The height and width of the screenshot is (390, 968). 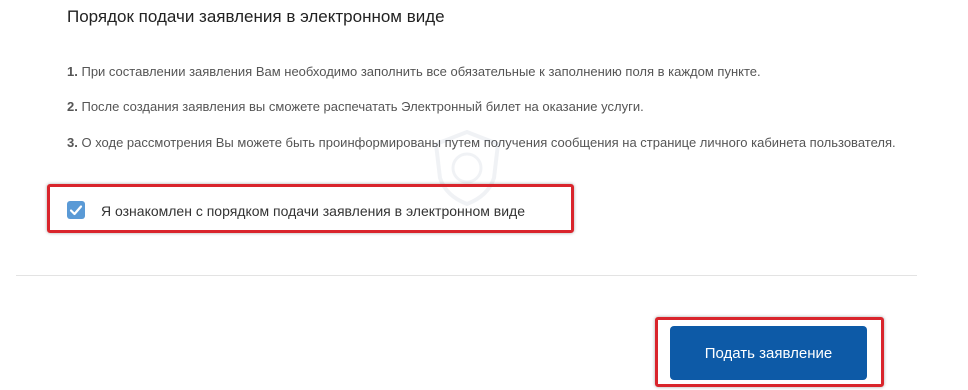 I want to click on checkmark-icon, so click(x=76, y=210).